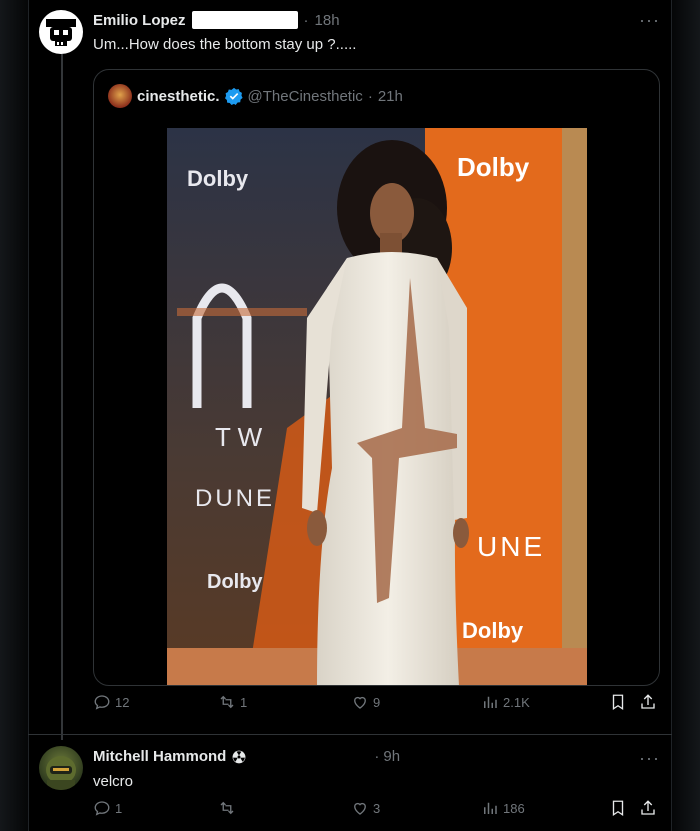 The width and height of the screenshot is (700, 831). Describe the element at coordinates (516, 702) in the screenshot. I see `views-count: 2.1K` at that location.